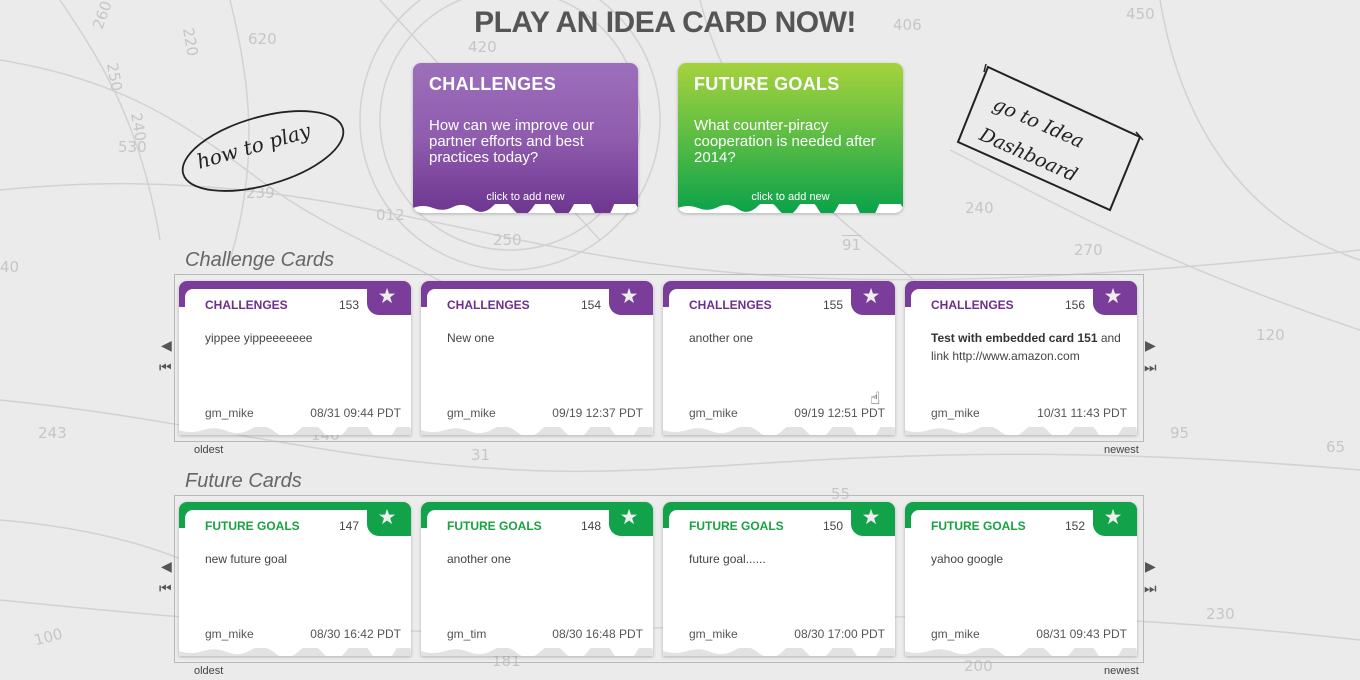 This screenshot has width=1360, height=680. Describe the element at coordinates (590, 305) in the screenshot. I see `card-id: 154` at that location.